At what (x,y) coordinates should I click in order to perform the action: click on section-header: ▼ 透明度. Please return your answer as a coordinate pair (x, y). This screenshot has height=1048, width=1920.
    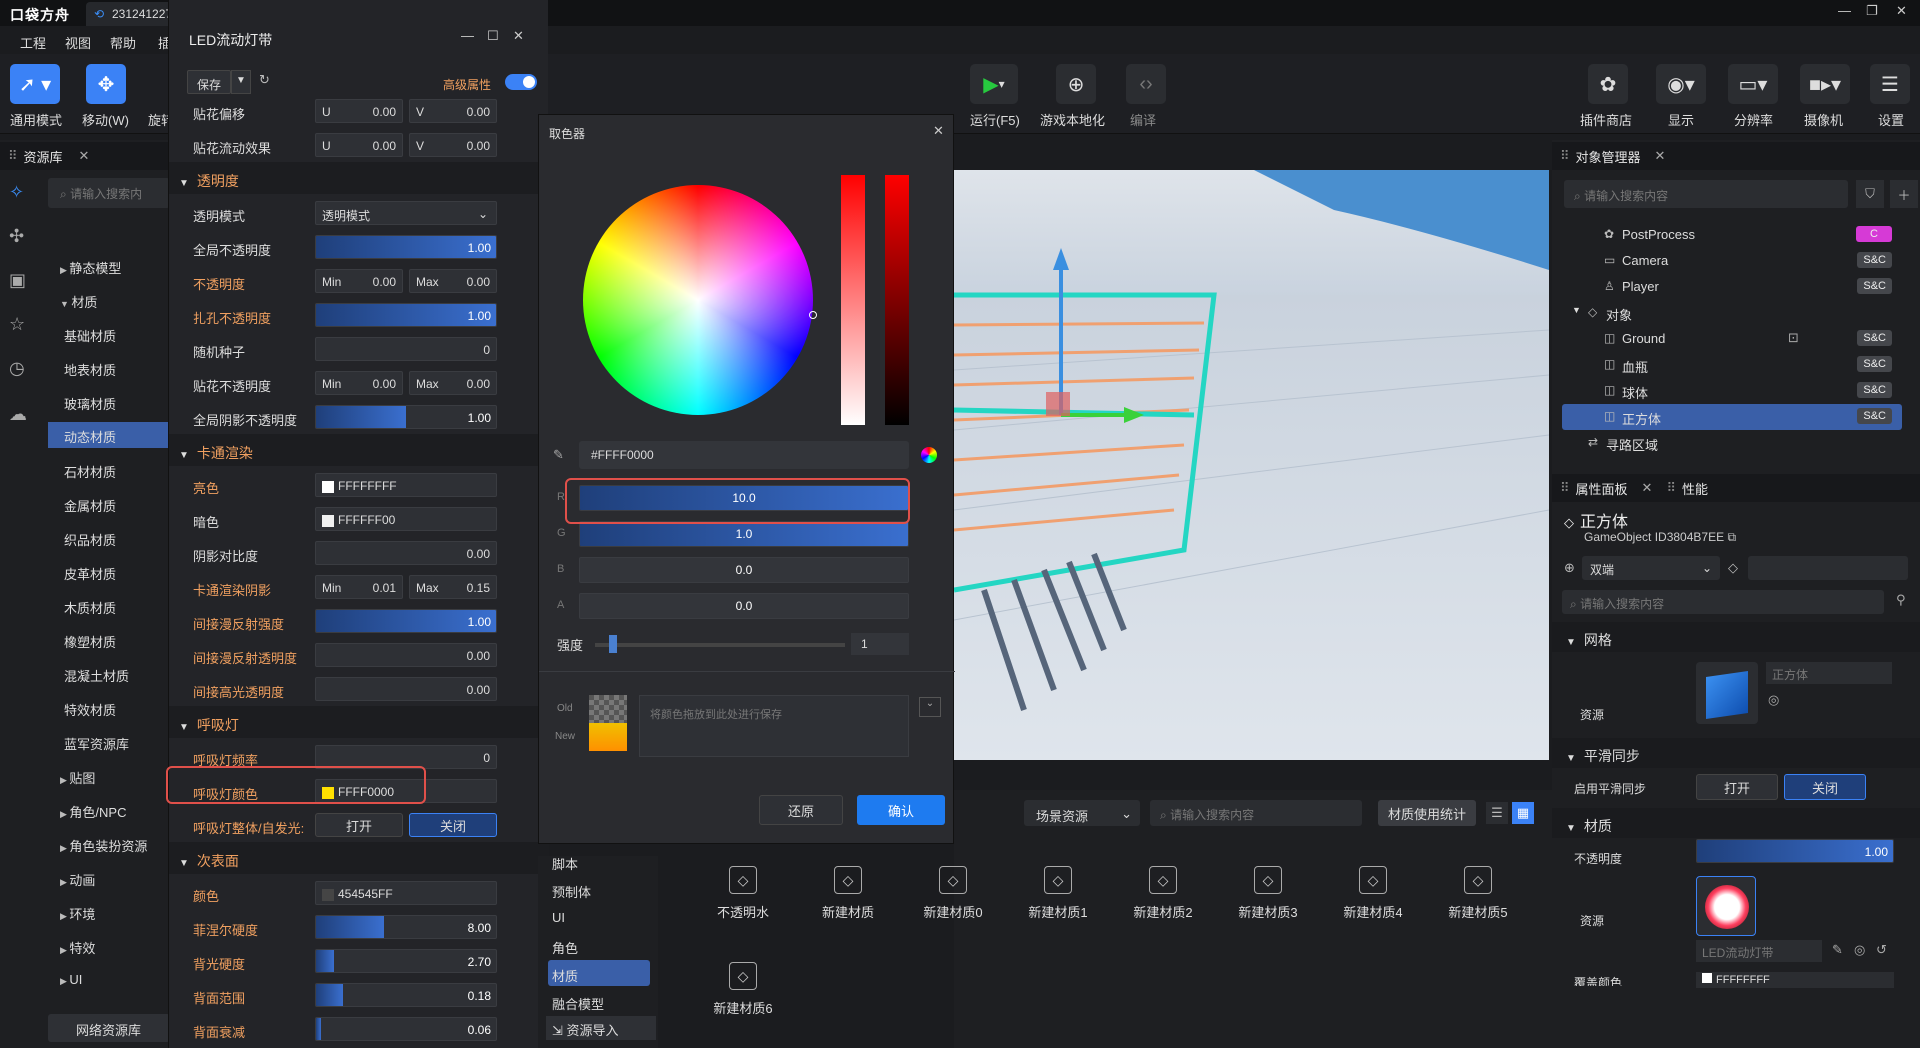
    Looking at the image, I should click on (359, 178).